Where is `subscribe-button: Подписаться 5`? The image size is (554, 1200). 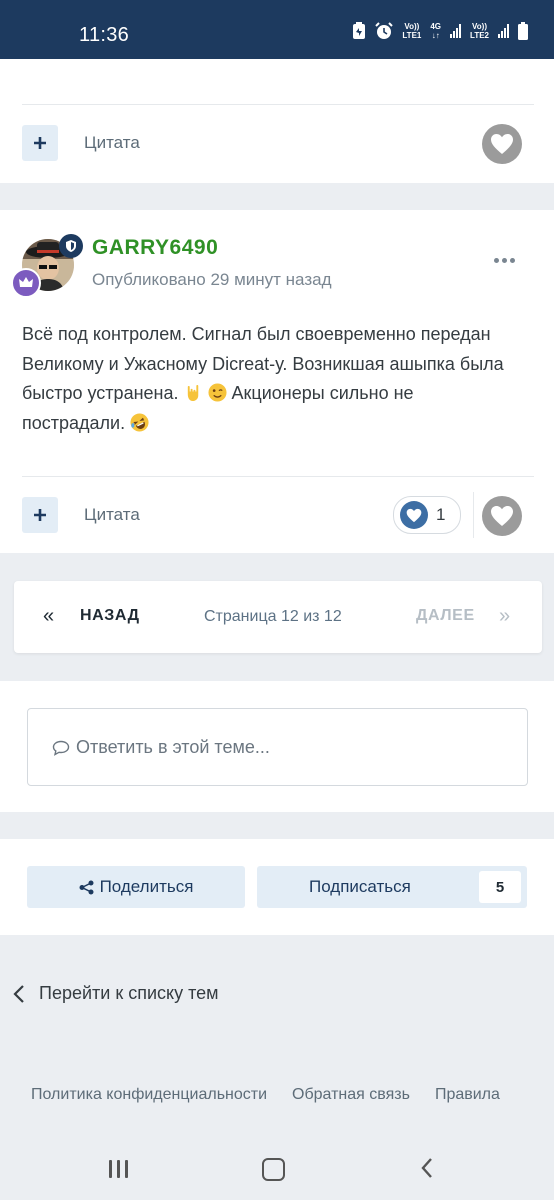 subscribe-button: Подписаться 5 is located at coordinates (392, 887).